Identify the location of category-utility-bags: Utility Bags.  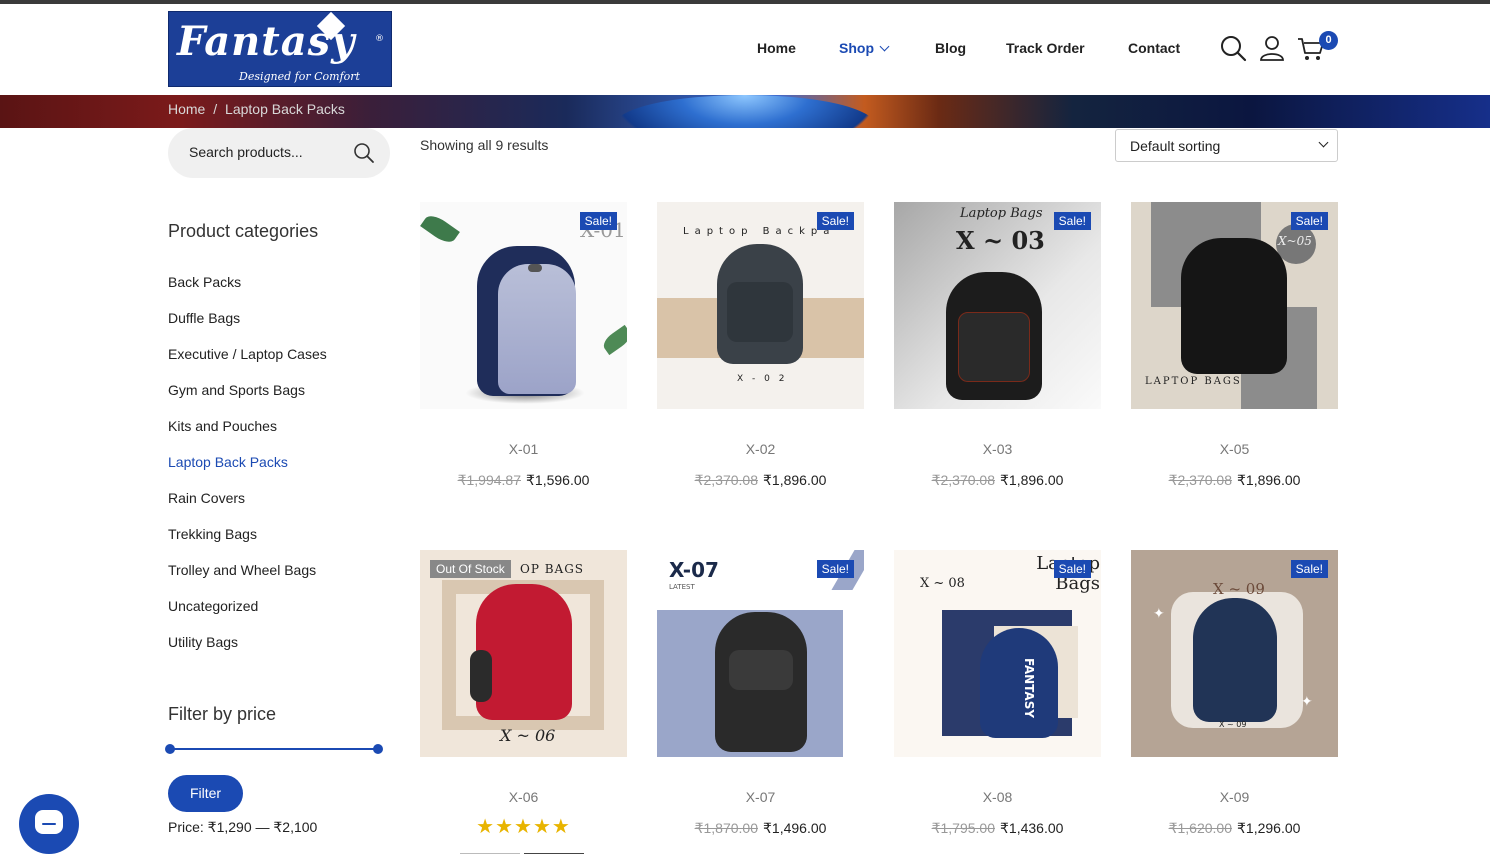
(203, 642).